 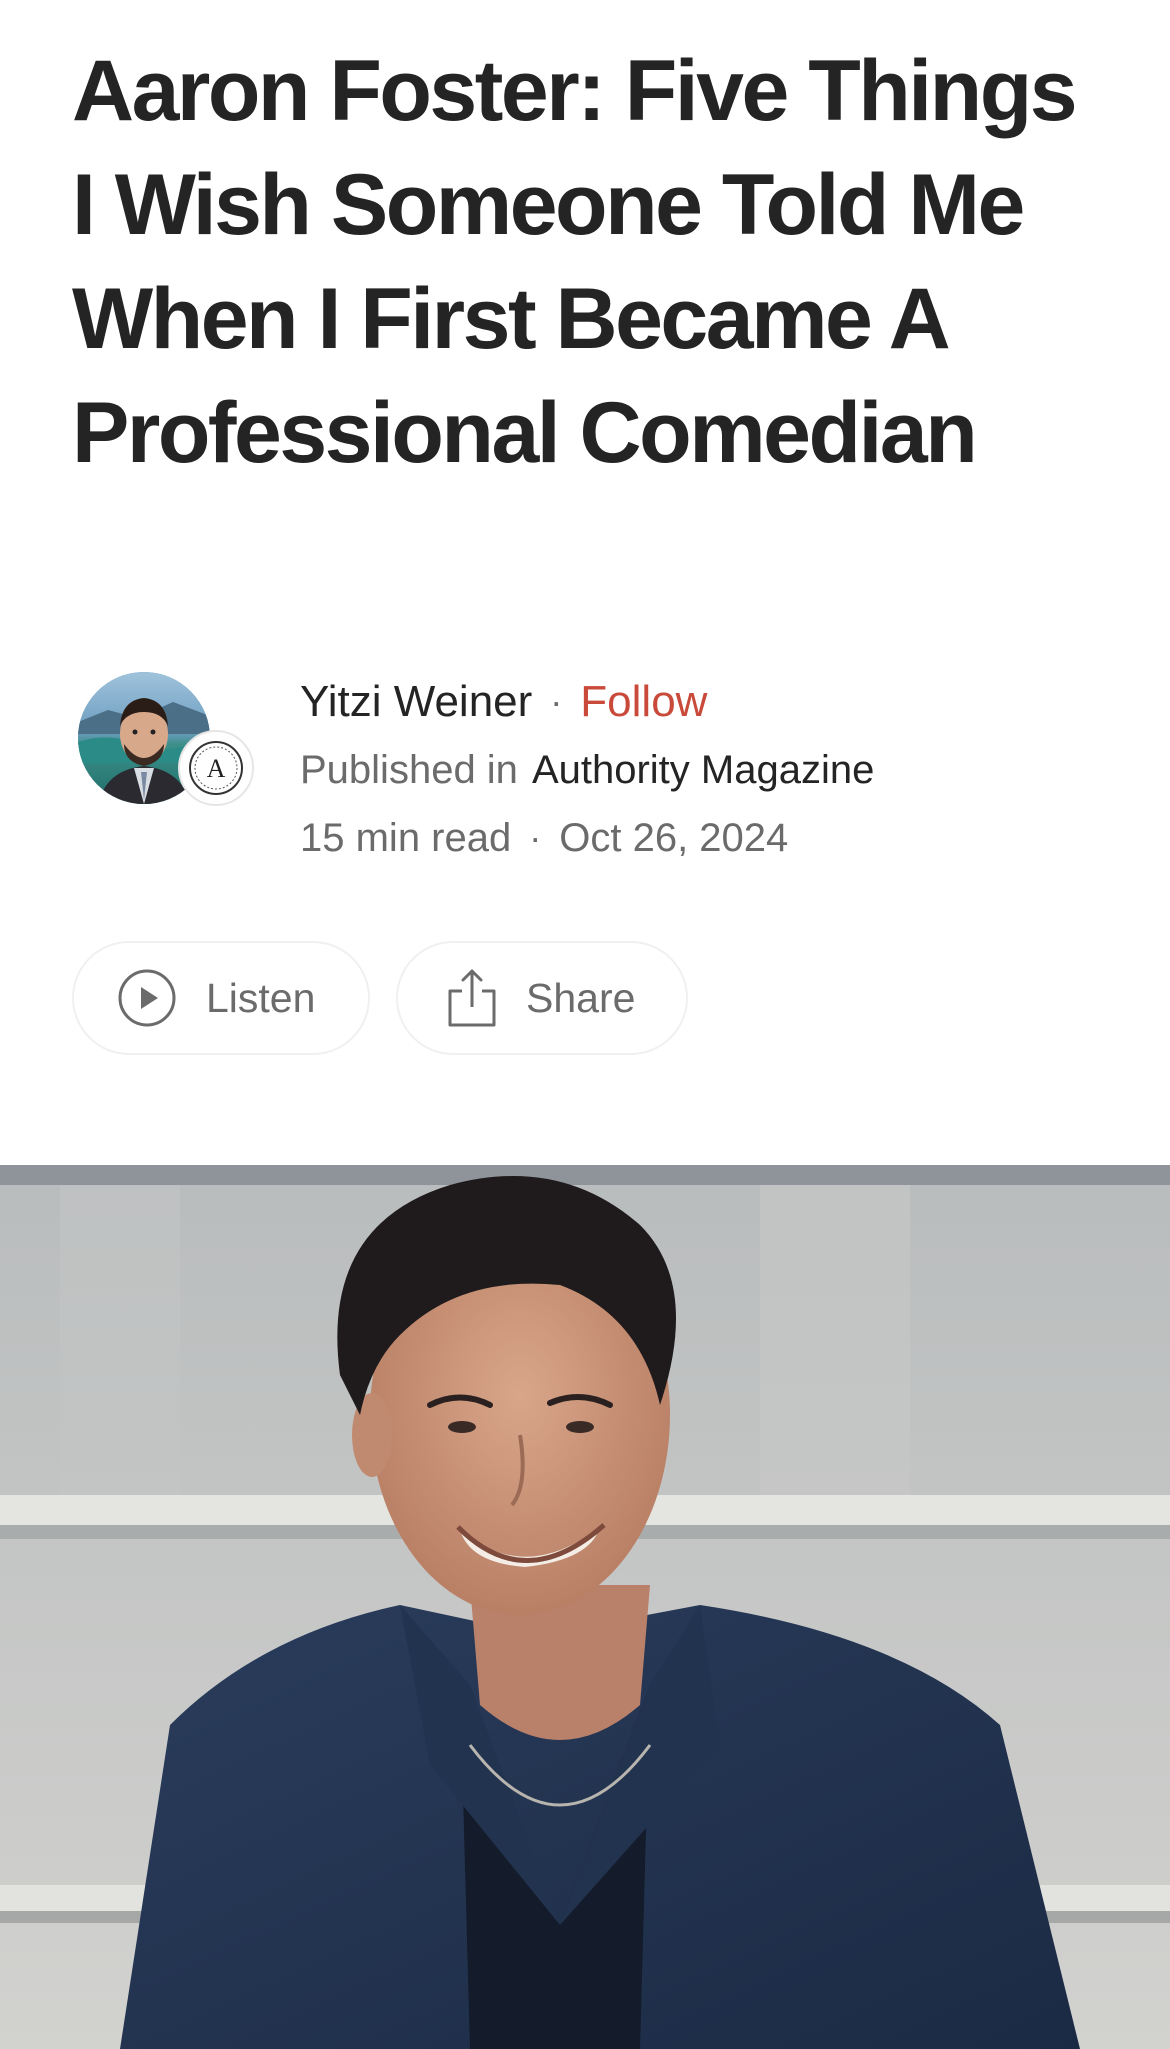 I want to click on listen-button: Listen, so click(x=221, y=998).